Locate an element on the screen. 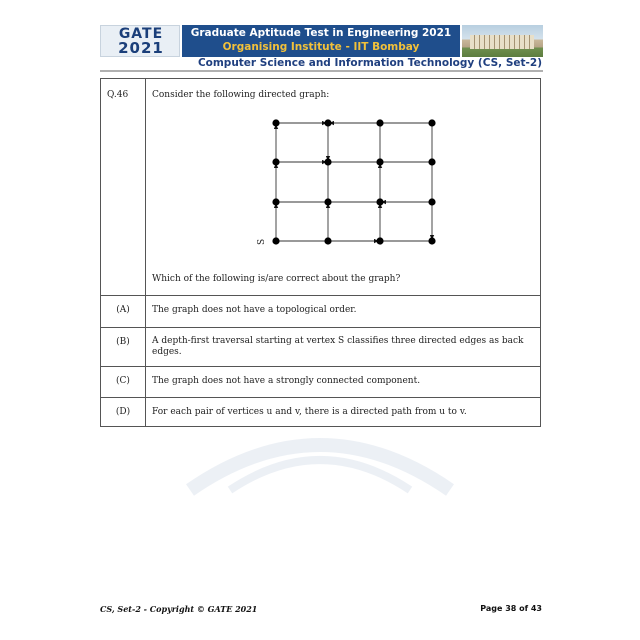 The width and height of the screenshot is (640, 640). column-divider is located at coordinates (145, 252).